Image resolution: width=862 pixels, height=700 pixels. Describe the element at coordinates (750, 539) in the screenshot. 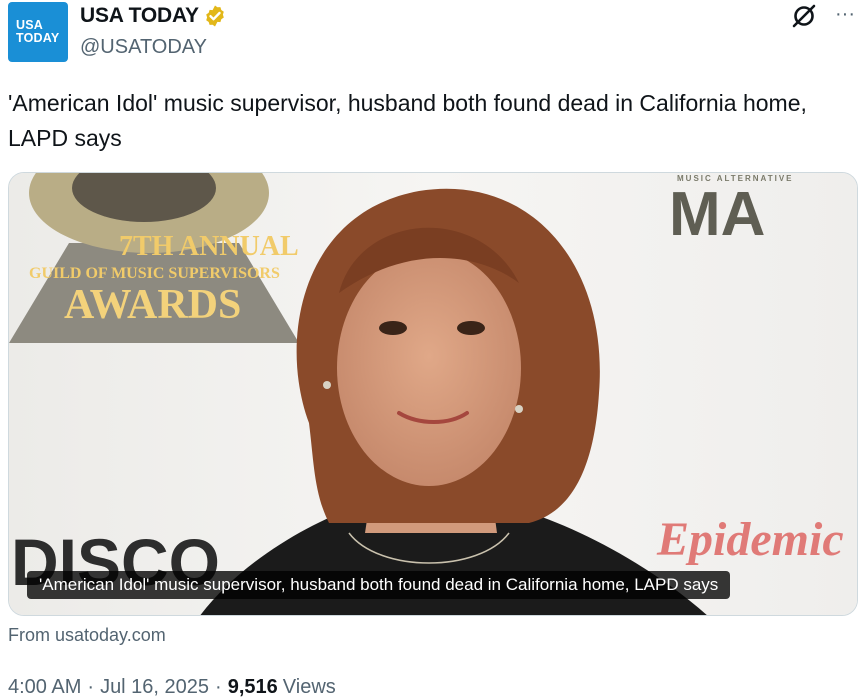

I see `logo-epidemic-text: Epidemic` at that location.